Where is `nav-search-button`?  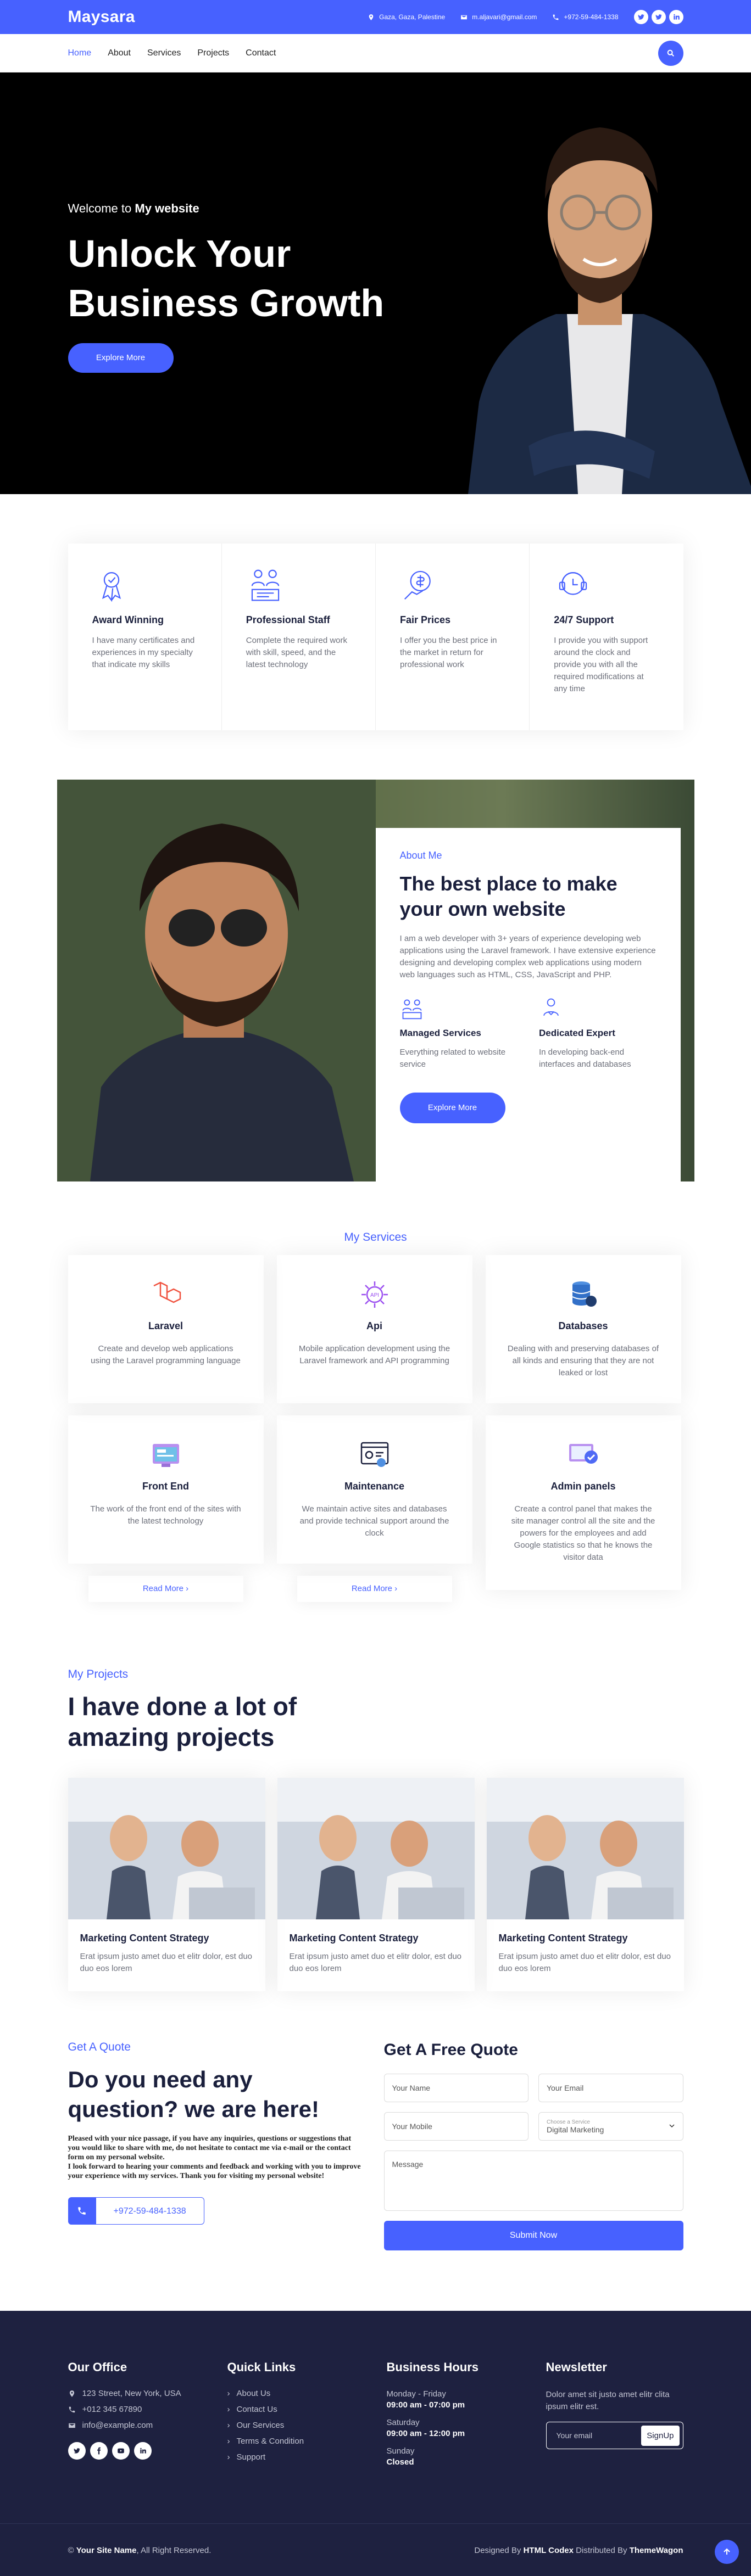 nav-search-button is located at coordinates (670, 53).